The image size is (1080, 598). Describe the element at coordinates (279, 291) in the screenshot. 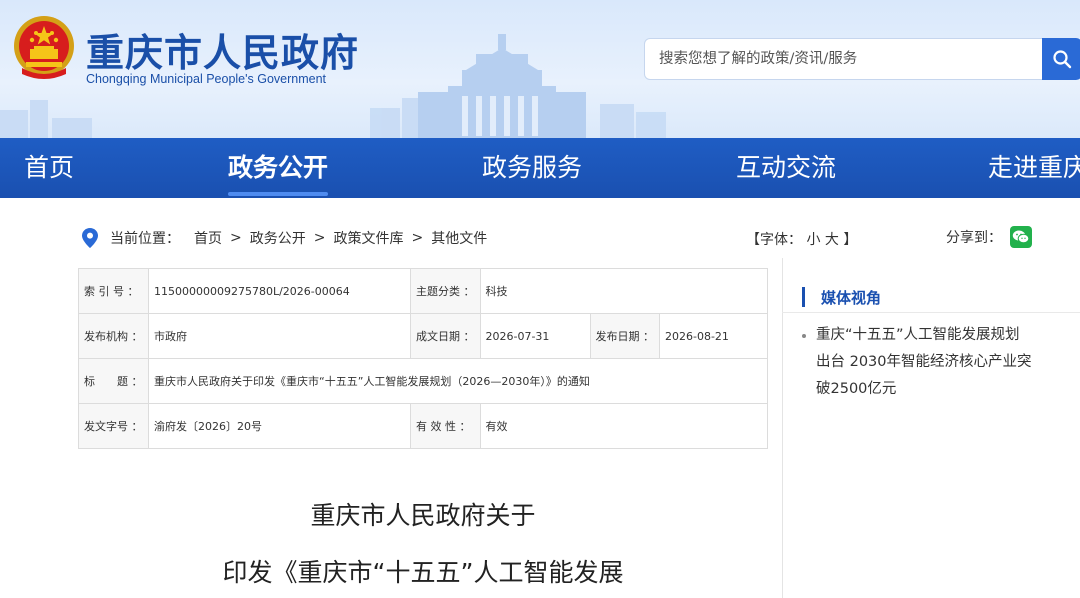

I see `index-no-value: 11500000009275780L/2026-00064` at that location.